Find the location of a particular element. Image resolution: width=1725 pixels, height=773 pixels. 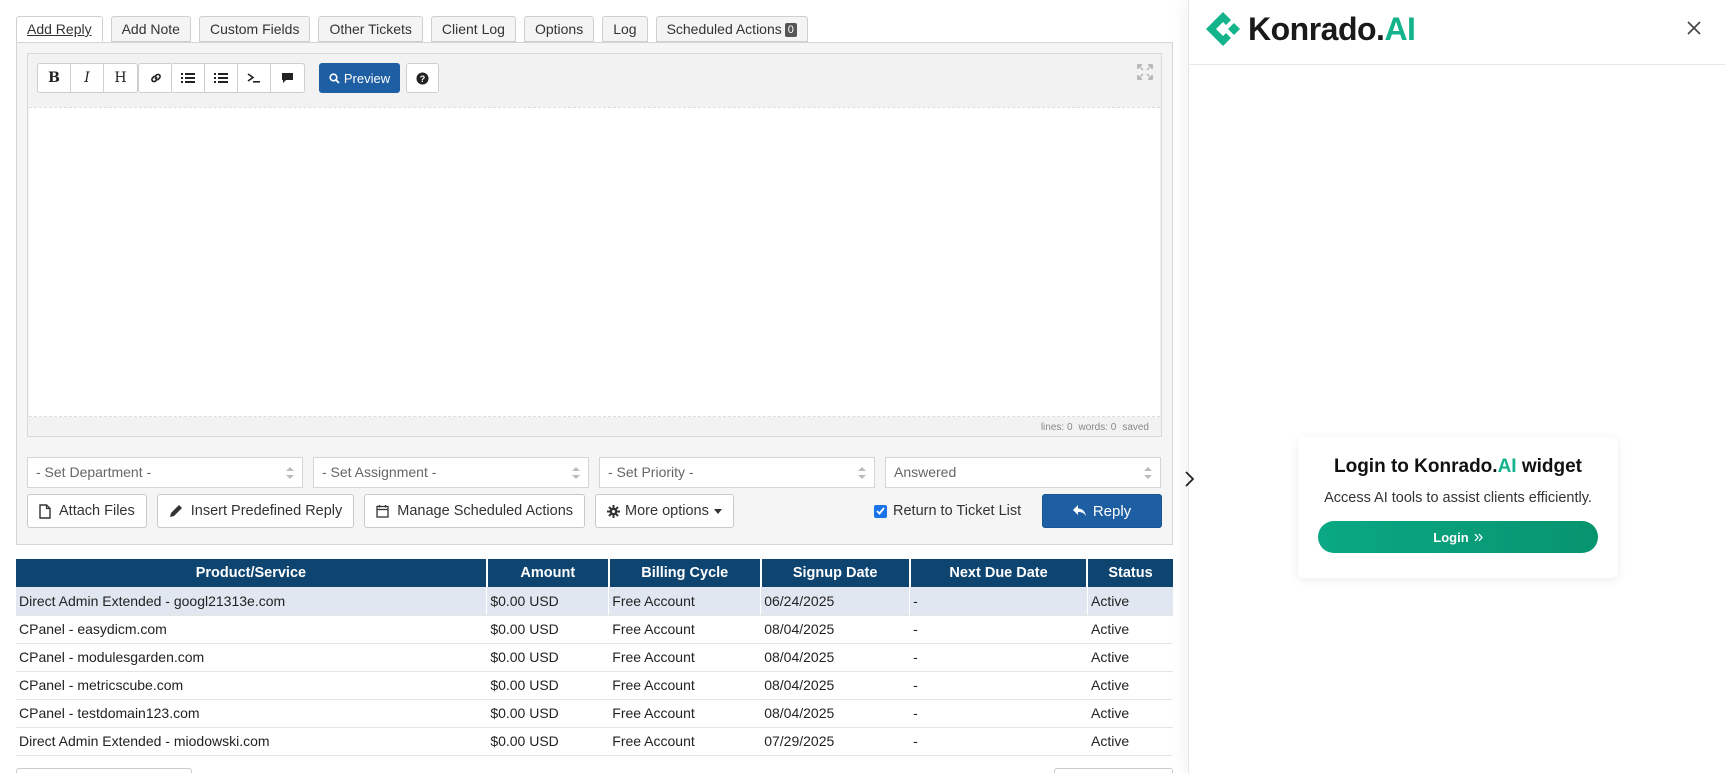

return-to-list-checkbox is located at coordinates (880, 511).